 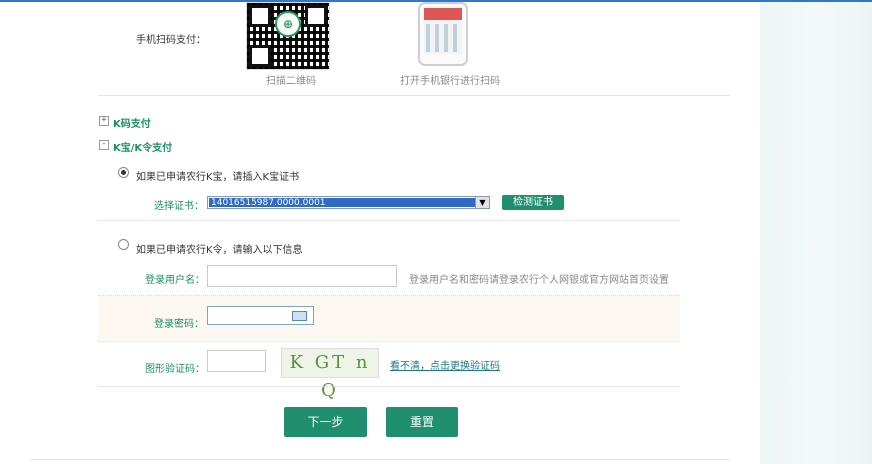 I want to click on refresh-captcha-link: 看不清，点击更换验证码, so click(x=445, y=364).